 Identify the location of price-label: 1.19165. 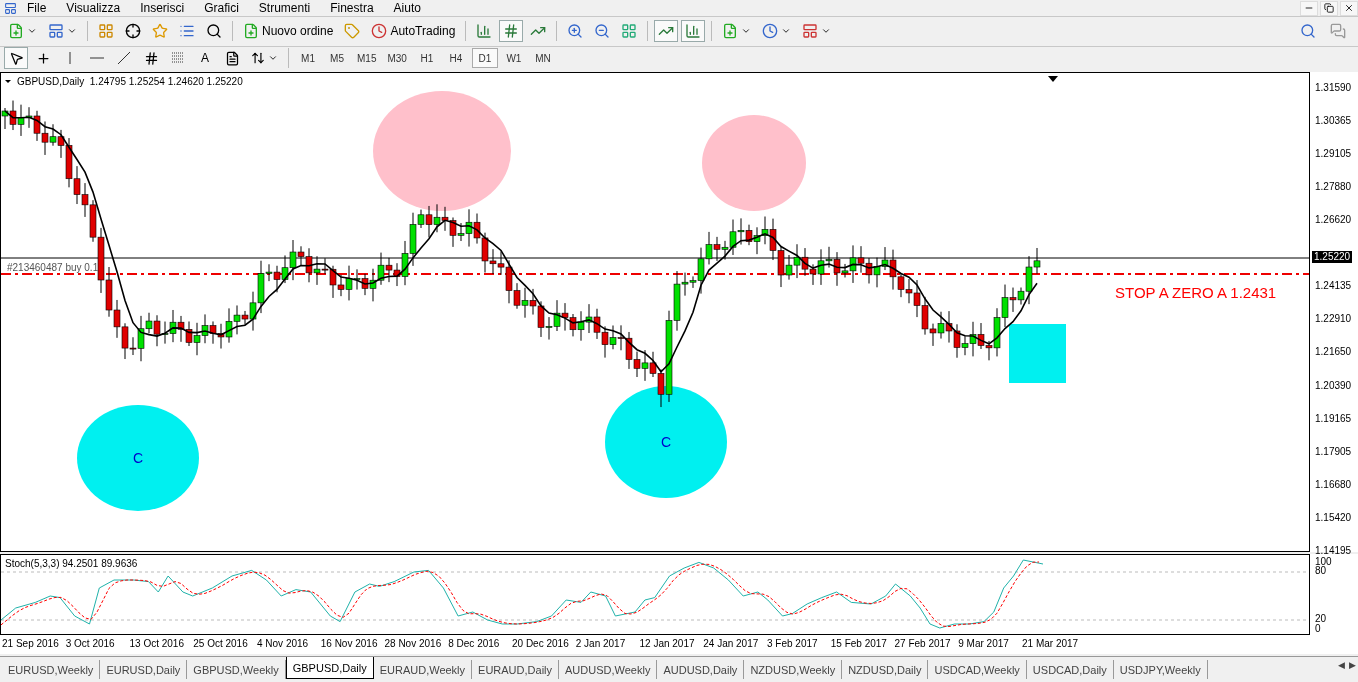
(1333, 418).